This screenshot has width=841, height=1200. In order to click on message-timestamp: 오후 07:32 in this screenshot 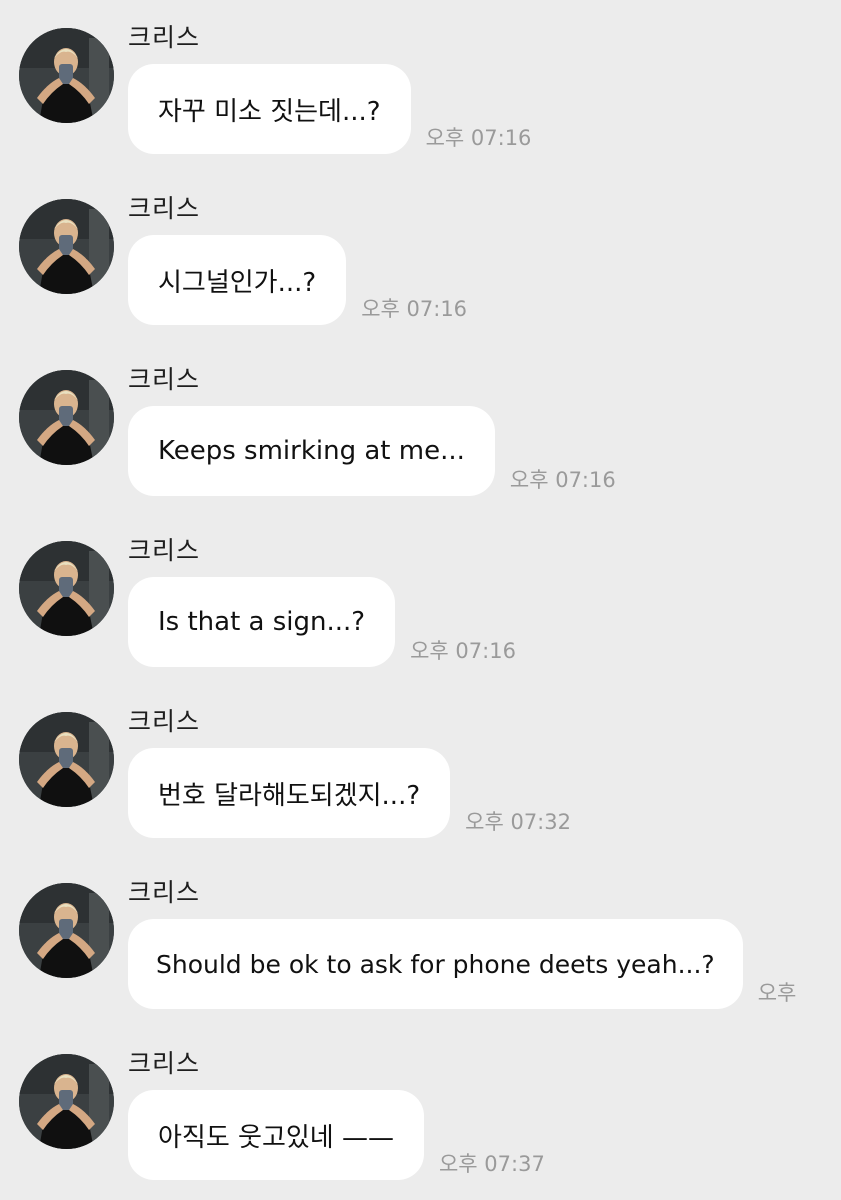, I will do `click(518, 822)`.